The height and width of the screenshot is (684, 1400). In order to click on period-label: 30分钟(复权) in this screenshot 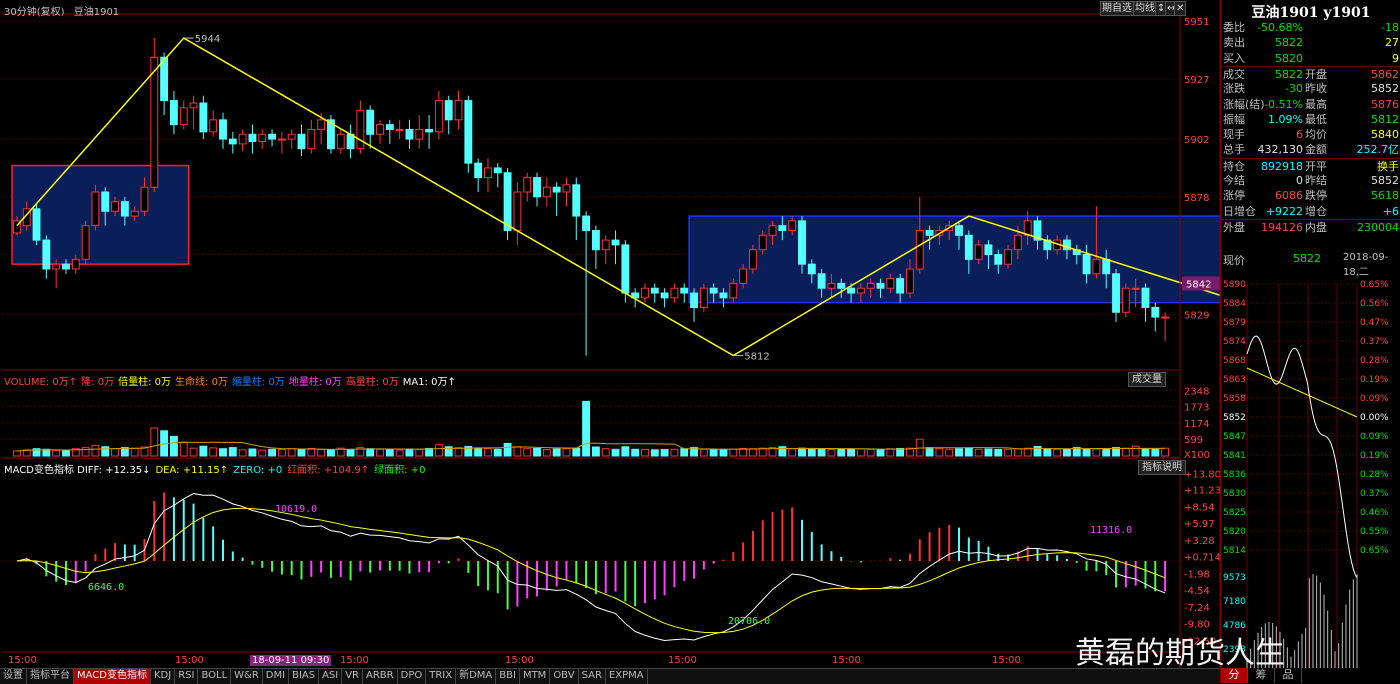, I will do `click(34, 12)`.